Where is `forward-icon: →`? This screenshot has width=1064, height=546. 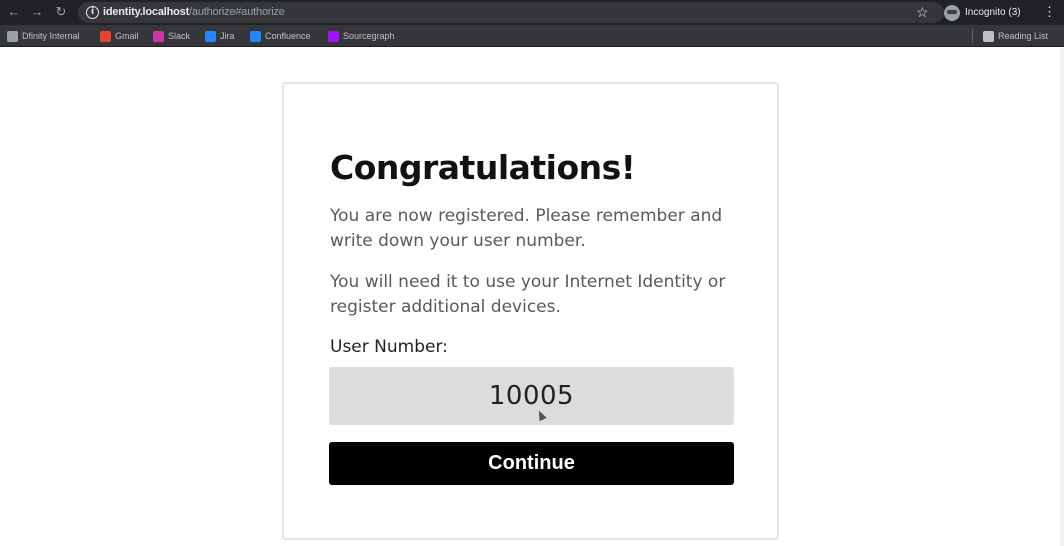 forward-icon: → is located at coordinates (37, 12).